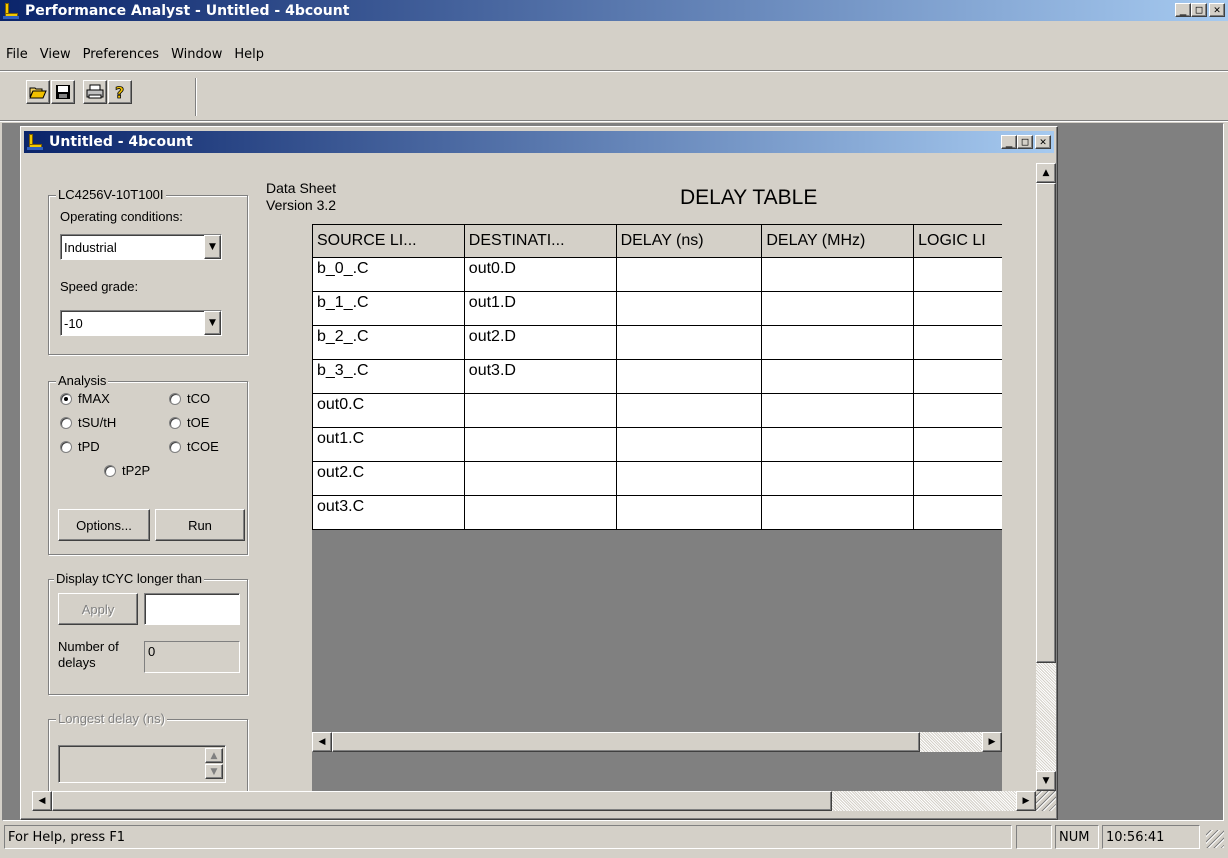 This screenshot has height=858, width=1228. I want to click on radio-tcoe: tCOE, so click(194, 446).